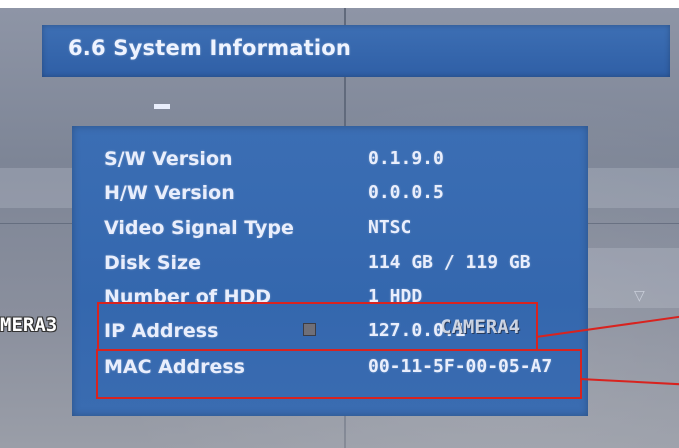  Describe the element at coordinates (168, 159) in the screenshot. I see `info-label: S/W Version` at that location.